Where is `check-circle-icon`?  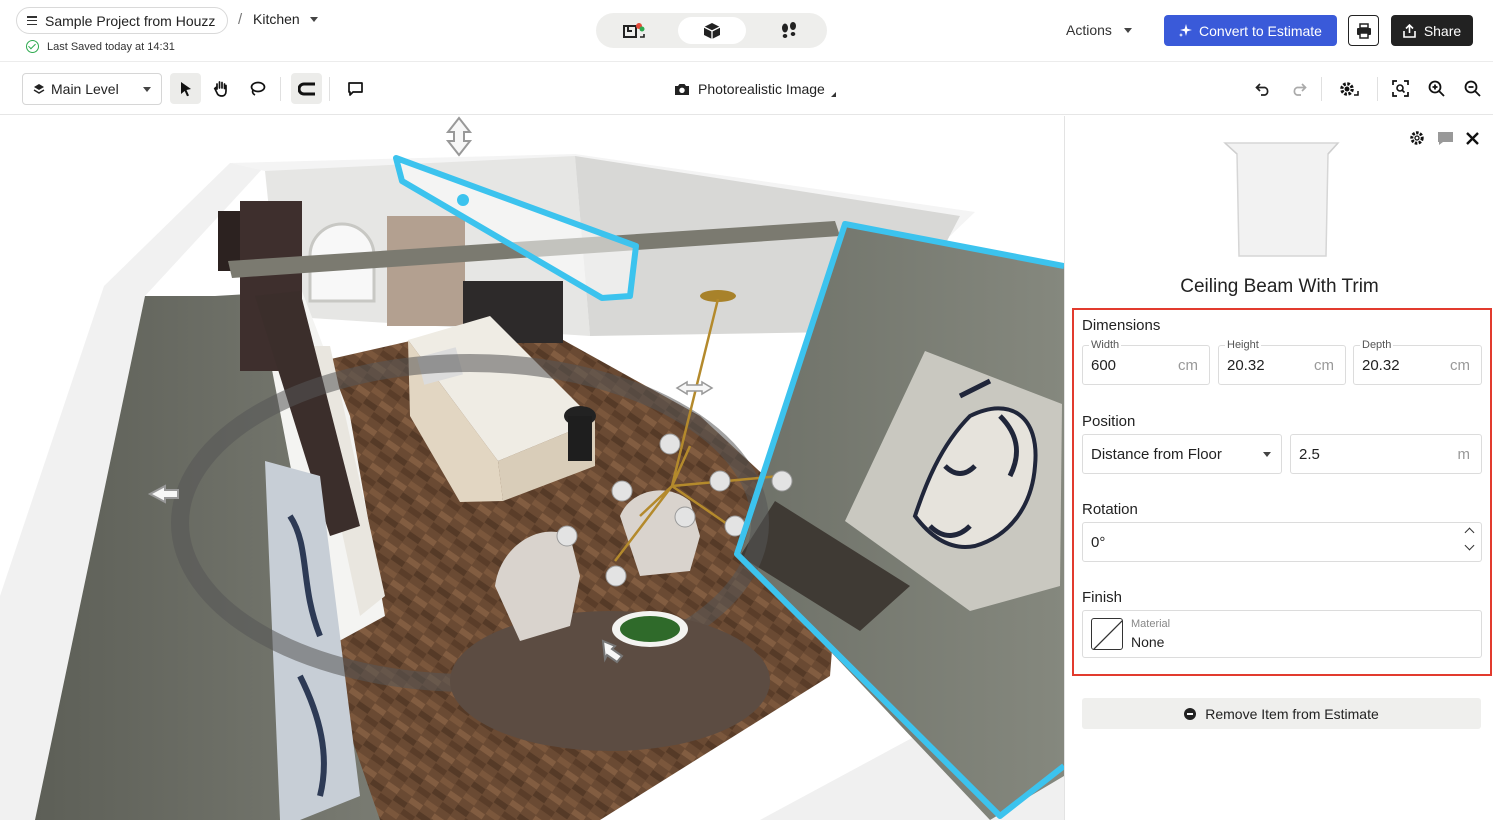
check-circle-icon is located at coordinates (32, 46).